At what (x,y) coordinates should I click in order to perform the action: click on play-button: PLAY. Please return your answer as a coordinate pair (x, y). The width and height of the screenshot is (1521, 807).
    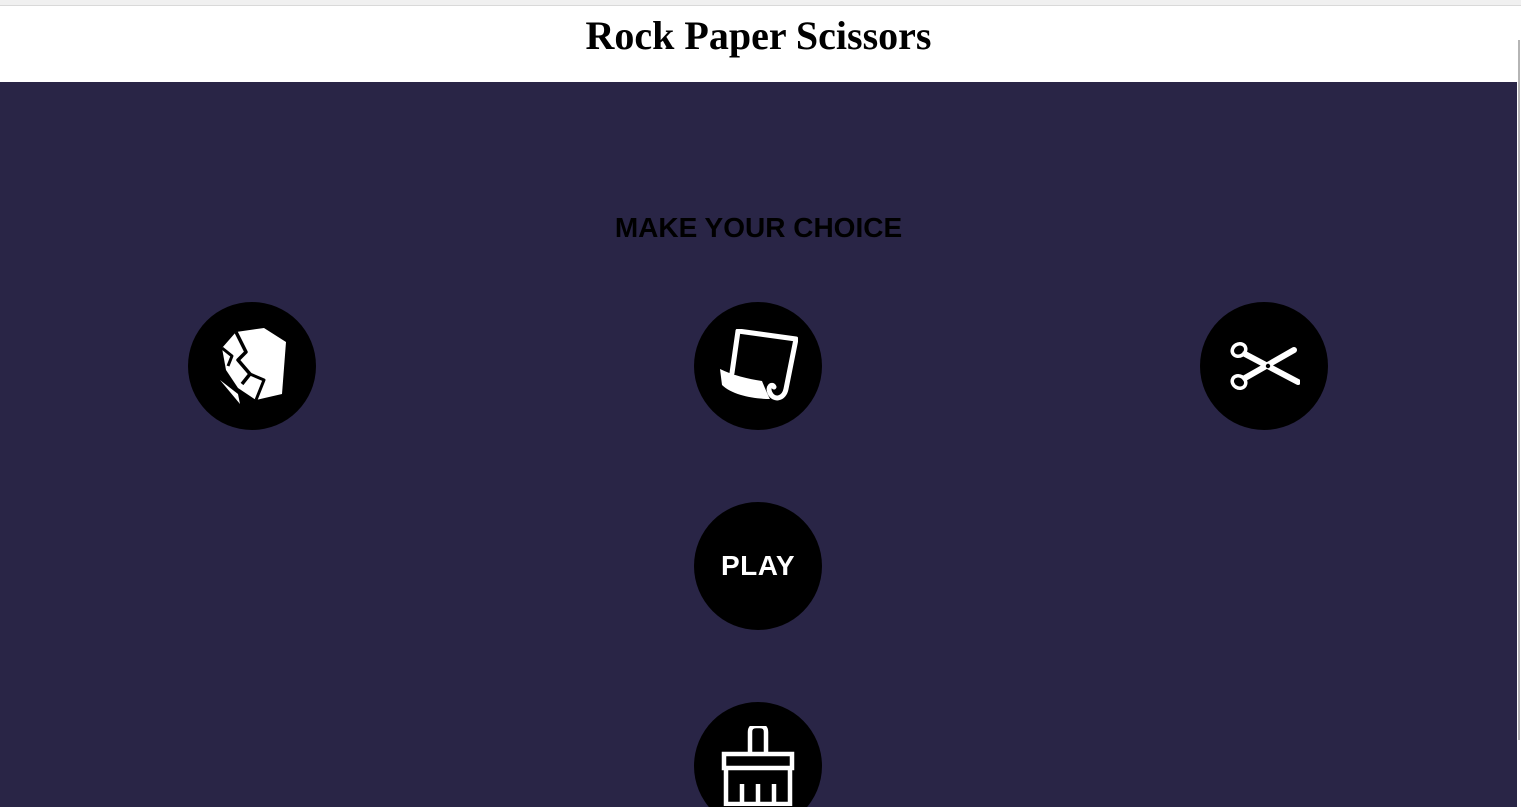
    Looking at the image, I should click on (758, 566).